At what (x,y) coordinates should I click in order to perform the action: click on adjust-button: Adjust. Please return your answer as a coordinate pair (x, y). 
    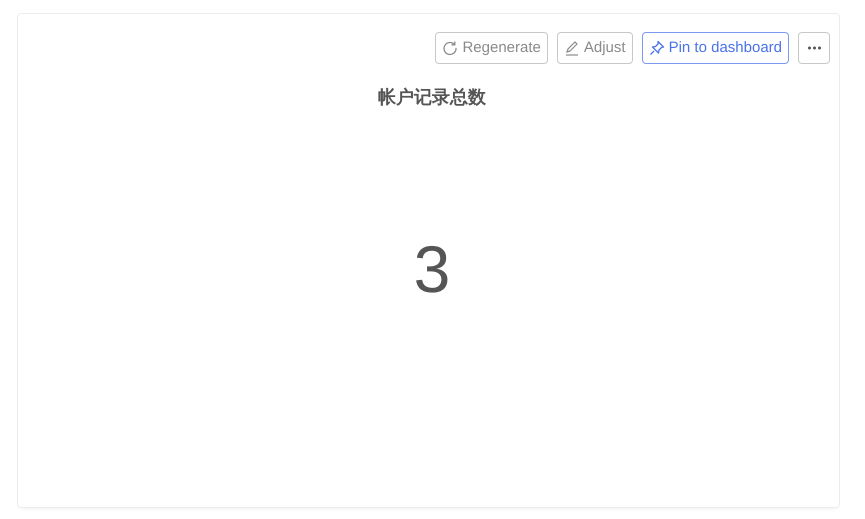
    Looking at the image, I should click on (594, 48).